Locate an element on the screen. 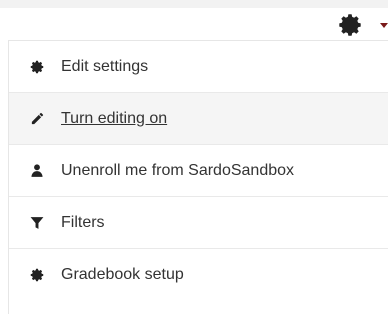 Image resolution: width=388 pixels, height=314 pixels. menu-item-label: Edit settings is located at coordinates (105, 66).